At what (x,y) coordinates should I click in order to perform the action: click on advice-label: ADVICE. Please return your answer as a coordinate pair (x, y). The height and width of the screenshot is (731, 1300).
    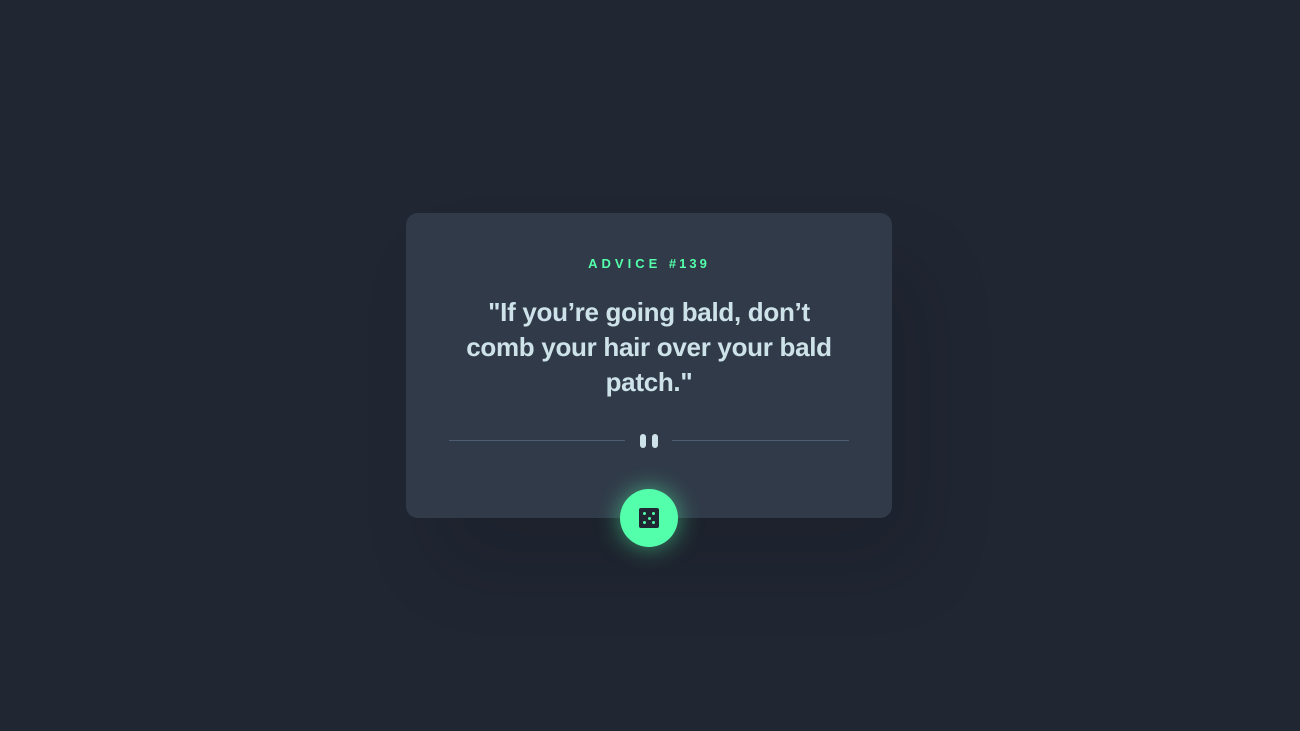
    Looking at the image, I should click on (625, 263).